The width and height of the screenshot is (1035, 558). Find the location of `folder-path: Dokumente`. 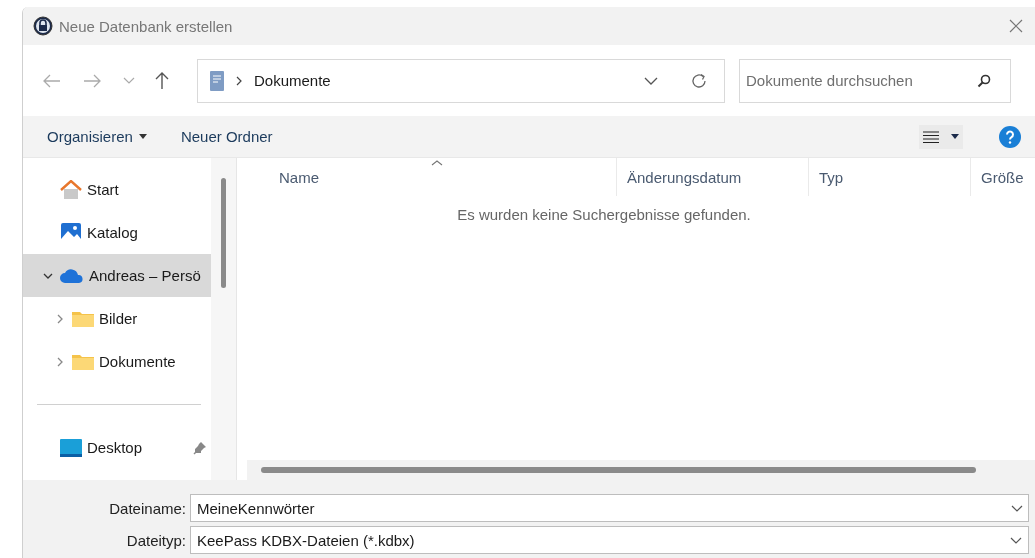

folder-path: Dokumente is located at coordinates (292, 80).